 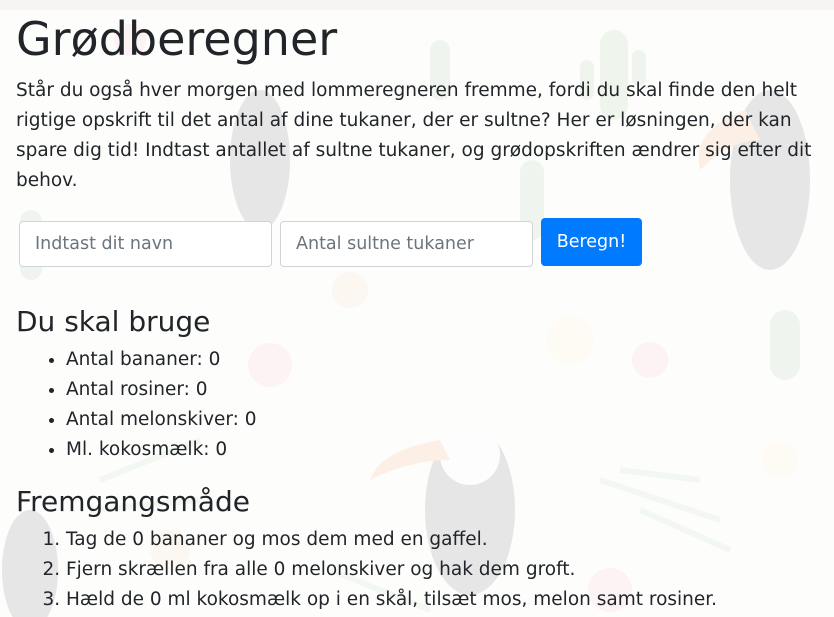 What do you see at coordinates (113, 321) in the screenshot?
I see `ingredients-heading: Du skal bruge` at bounding box center [113, 321].